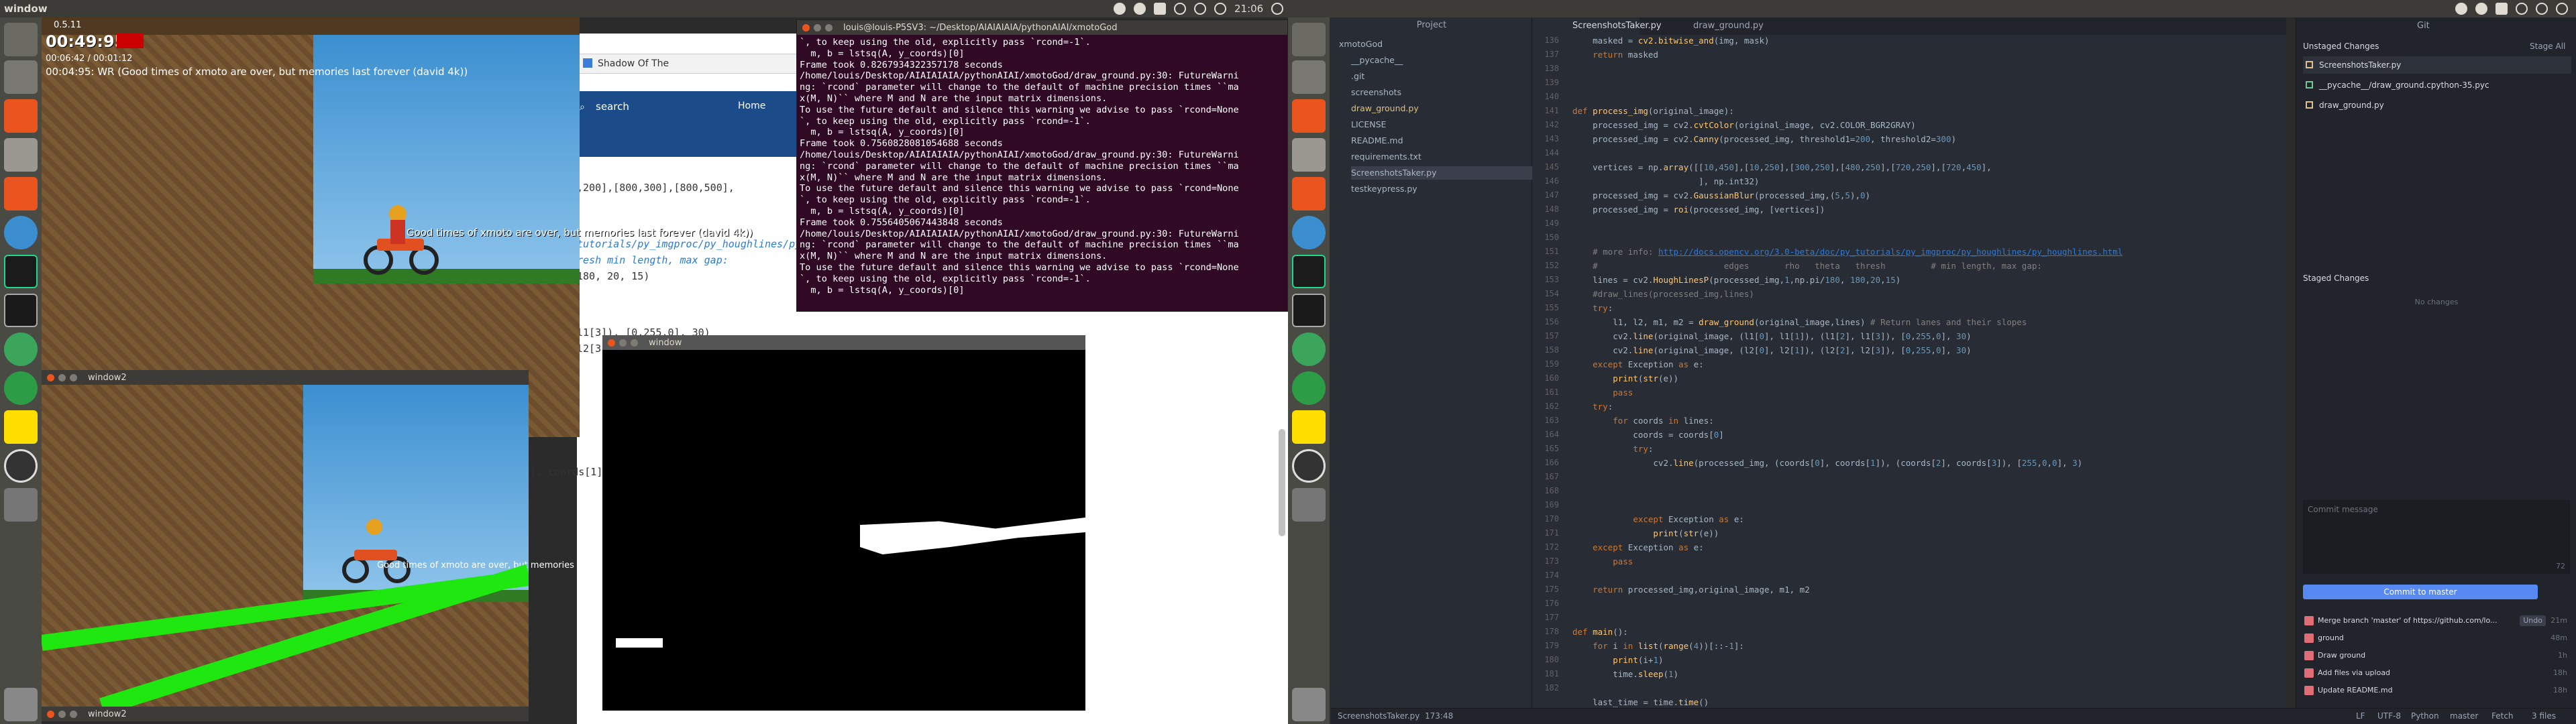 This screenshot has height=724, width=2576. What do you see at coordinates (1551, 82) in the screenshot?
I see `line-number: 139` at bounding box center [1551, 82].